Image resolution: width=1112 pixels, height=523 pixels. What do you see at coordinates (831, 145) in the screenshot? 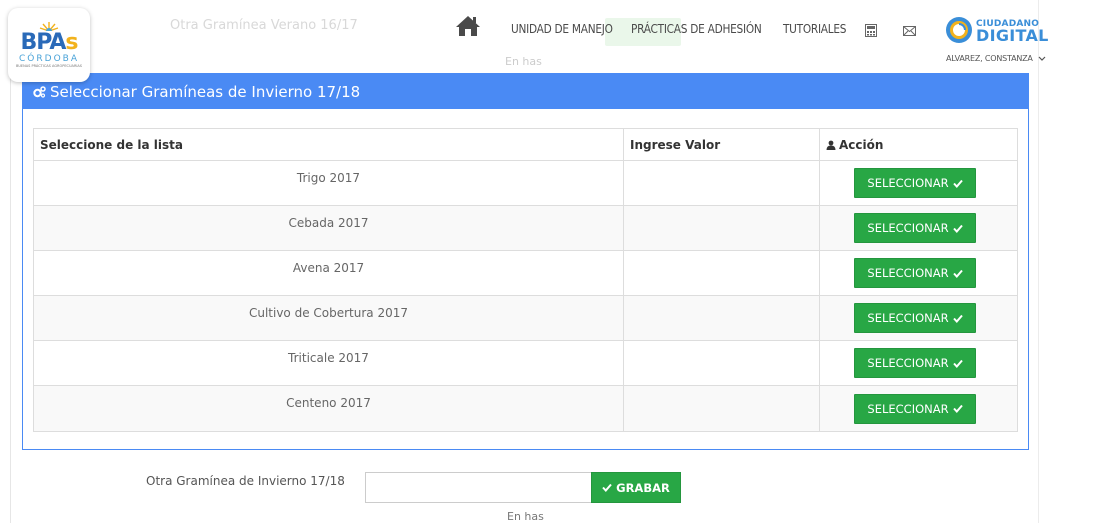
I see `user-icon` at bounding box center [831, 145].